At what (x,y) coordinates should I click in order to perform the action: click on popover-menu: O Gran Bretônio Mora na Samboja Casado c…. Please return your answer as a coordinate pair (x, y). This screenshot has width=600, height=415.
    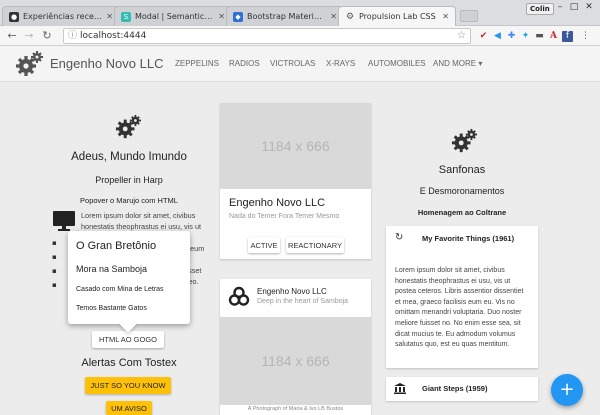
    Looking at the image, I should click on (129, 282).